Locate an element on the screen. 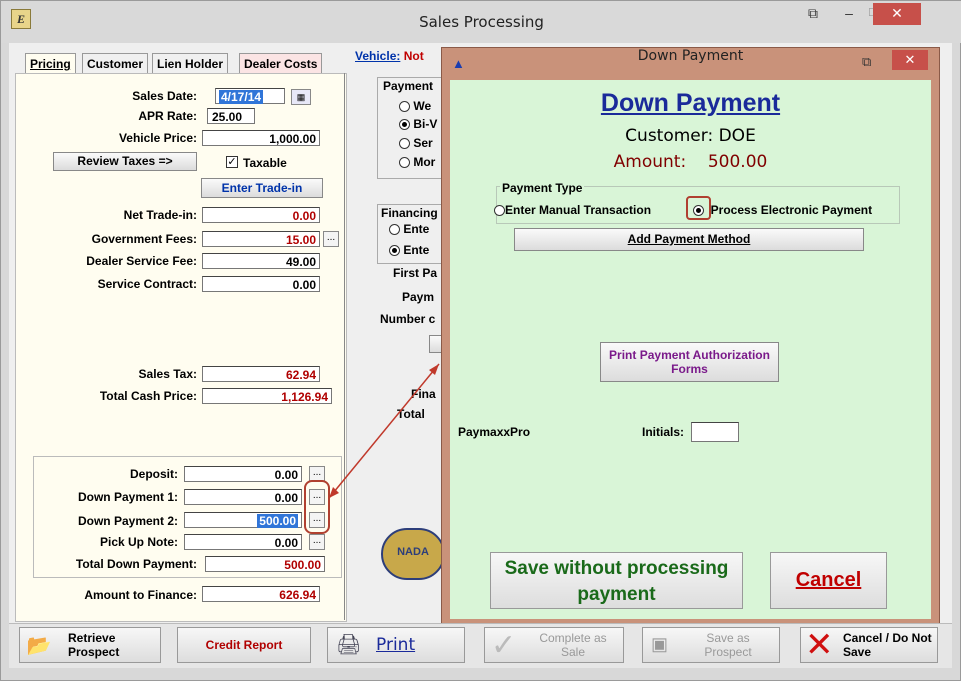 The width and height of the screenshot is (961, 681). review-taxes-button: Review Taxes => is located at coordinates (125, 161).